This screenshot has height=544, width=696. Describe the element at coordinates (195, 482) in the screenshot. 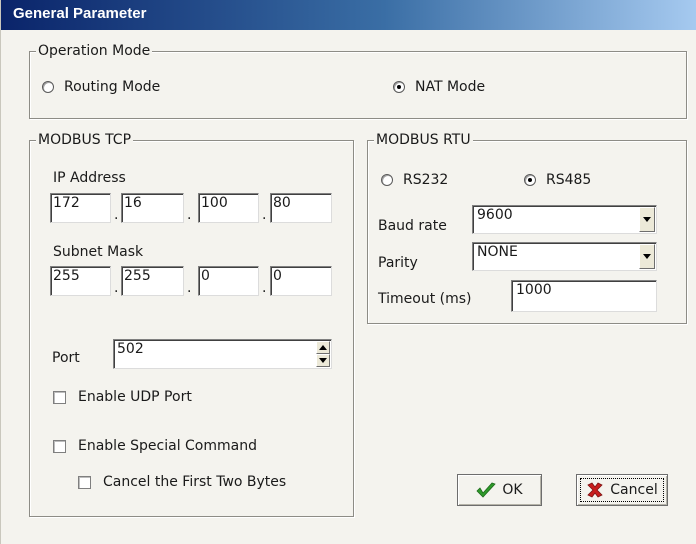

I see `cancel-first-two-bytes-label: Cancel the First Two Bytes` at that location.